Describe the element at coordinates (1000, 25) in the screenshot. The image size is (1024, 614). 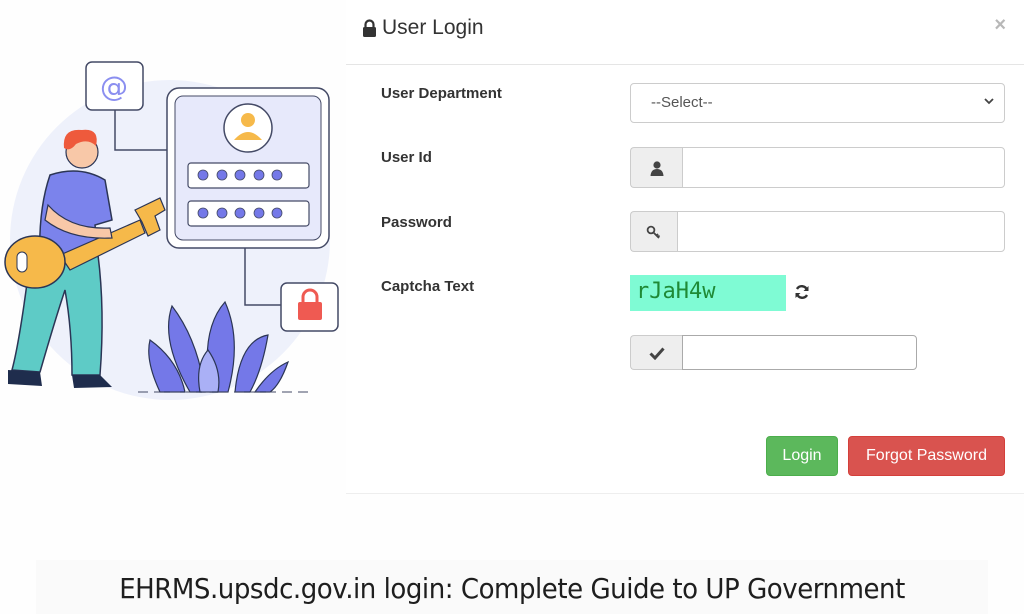
I see `close-icon: ×` at that location.